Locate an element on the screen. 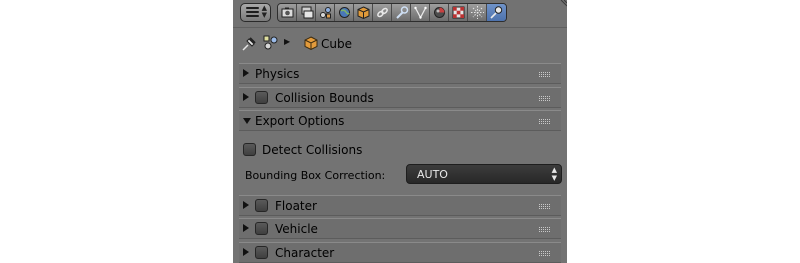  render-layers-icon is located at coordinates (307, 12).